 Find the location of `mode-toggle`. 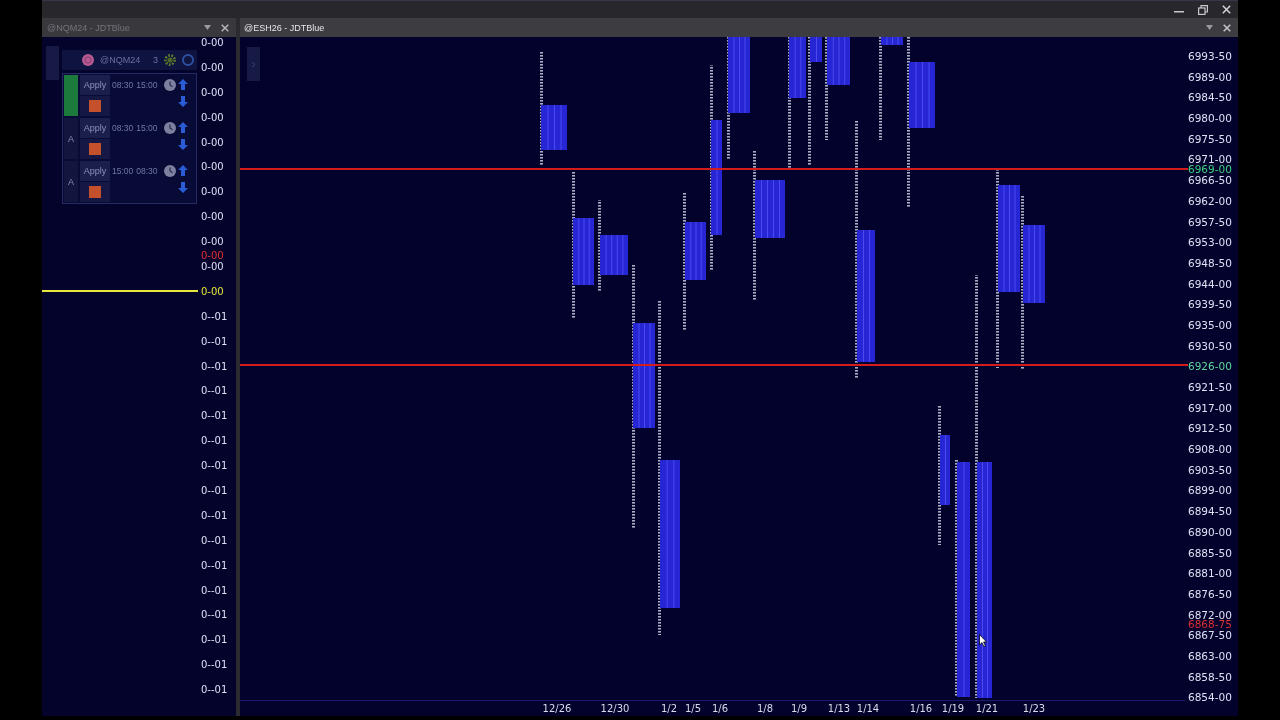

mode-toggle is located at coordinates (71, 95).